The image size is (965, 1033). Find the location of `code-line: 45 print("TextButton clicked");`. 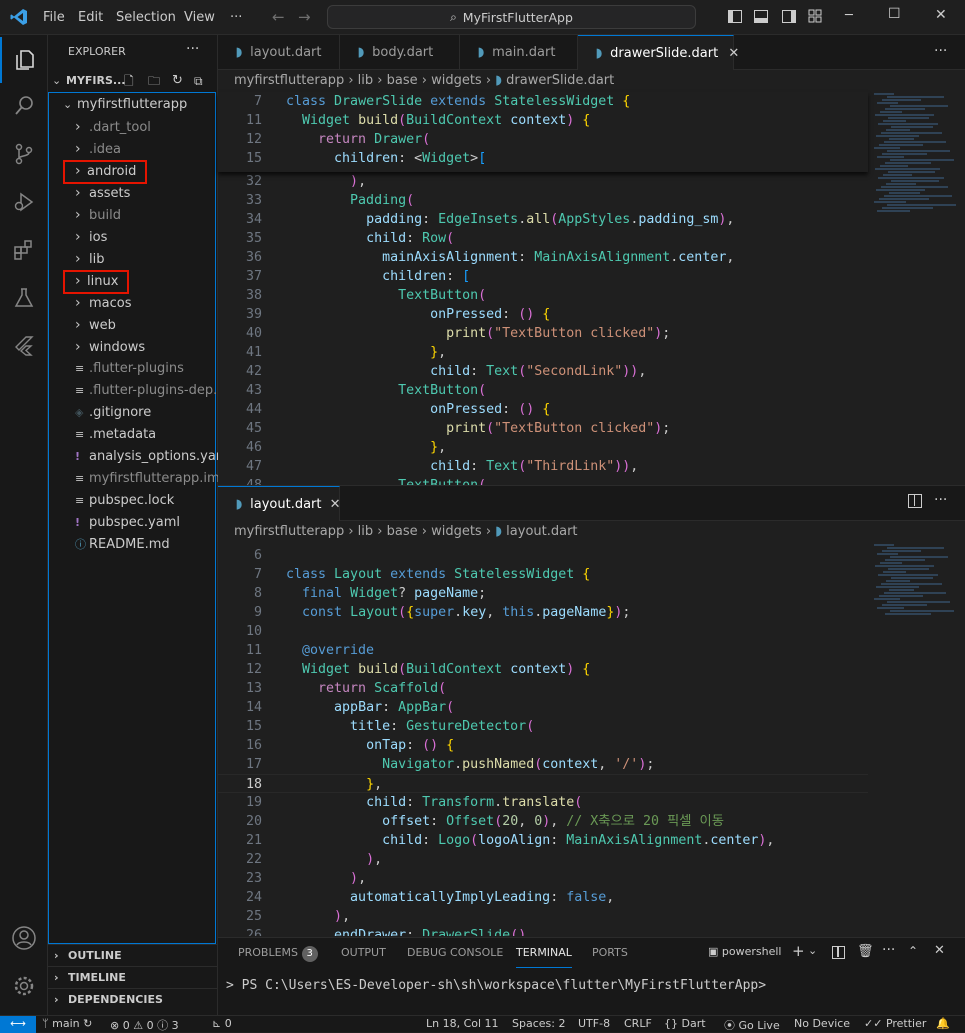

code-line: 45 print("TextButton clicked"); is located at coordinates (543, 428).